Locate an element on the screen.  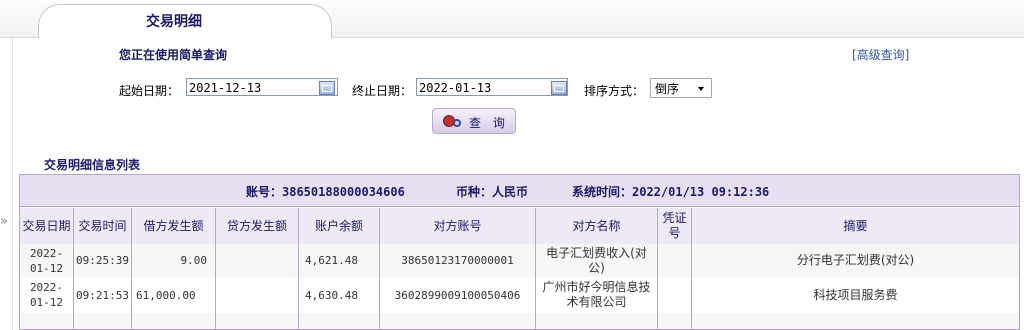
cell-summary: 科技项目服务费 is located at coordinates (855, 294).